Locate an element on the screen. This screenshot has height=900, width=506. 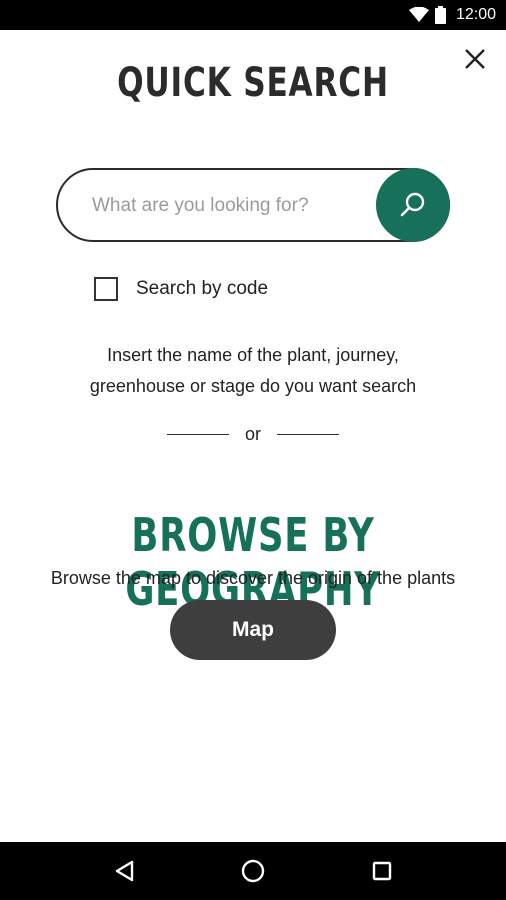
back-icon is located at coordinates (125, 871).